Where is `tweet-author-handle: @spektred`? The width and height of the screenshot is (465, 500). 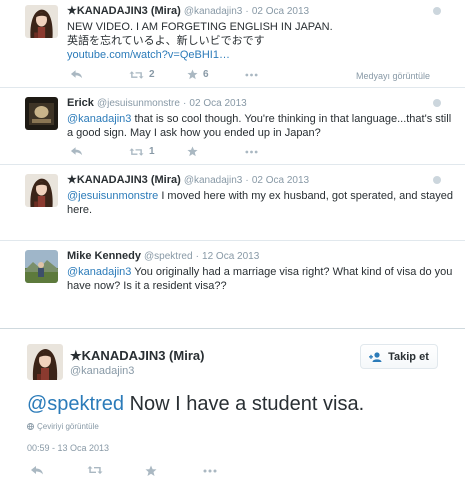 tweet-author-handle: @spektred is located at coordinates (168, 256).